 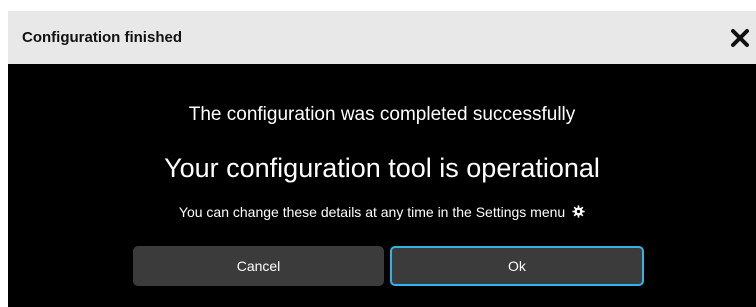 I want to click on dialog-title: Configuration finished, so click(x=102, y=37).